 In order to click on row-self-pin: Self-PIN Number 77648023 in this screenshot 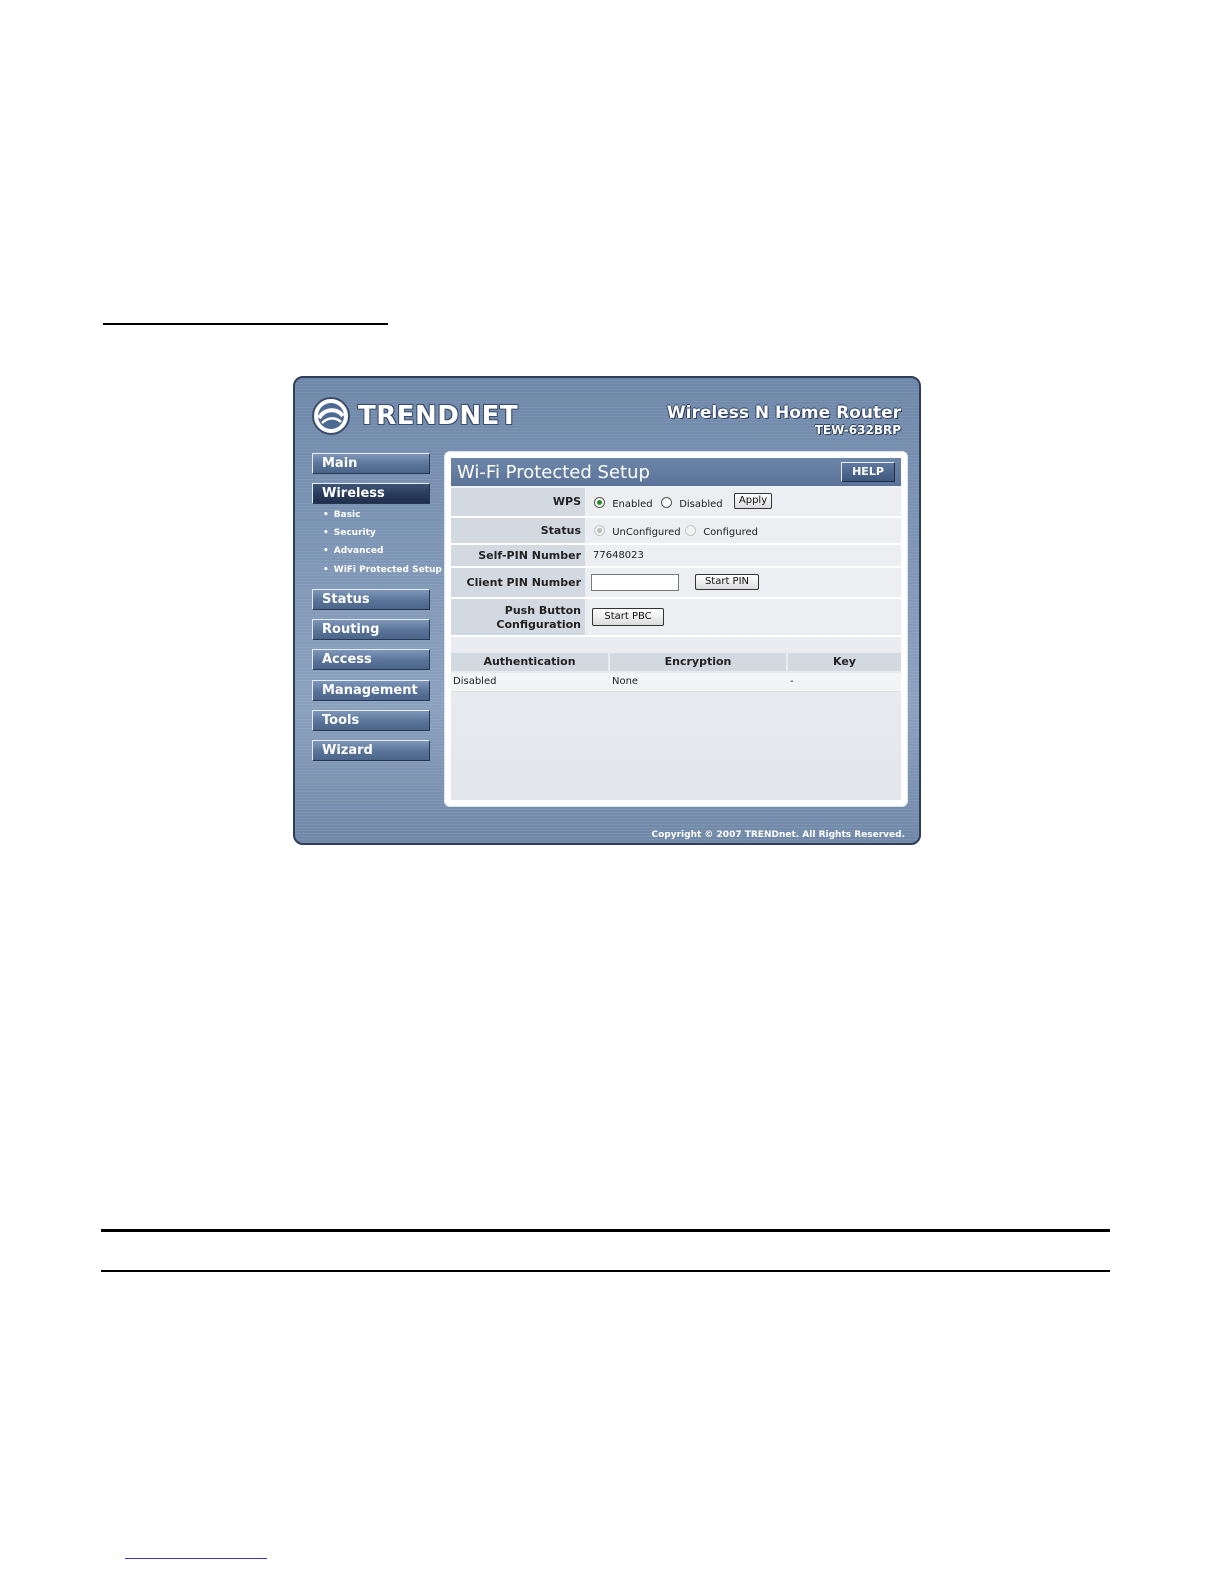, I will do `click(676, 556)`.